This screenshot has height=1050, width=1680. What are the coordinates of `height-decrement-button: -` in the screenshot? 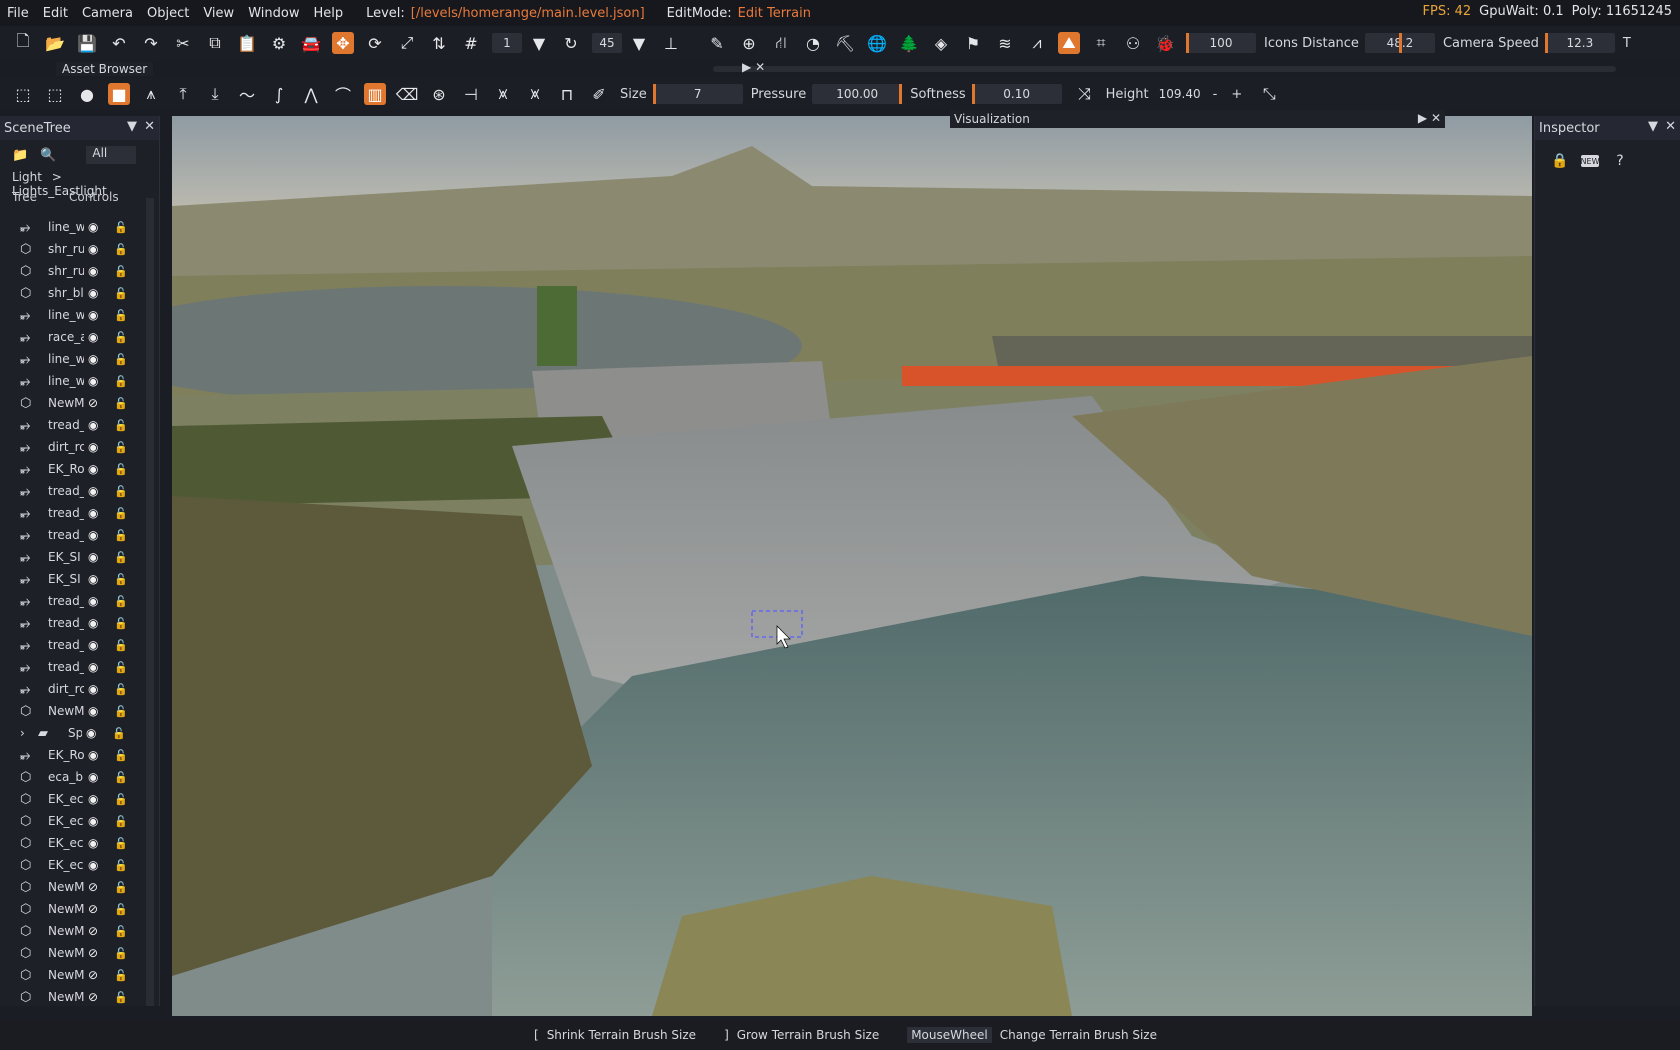 It's located at (1215, 94).